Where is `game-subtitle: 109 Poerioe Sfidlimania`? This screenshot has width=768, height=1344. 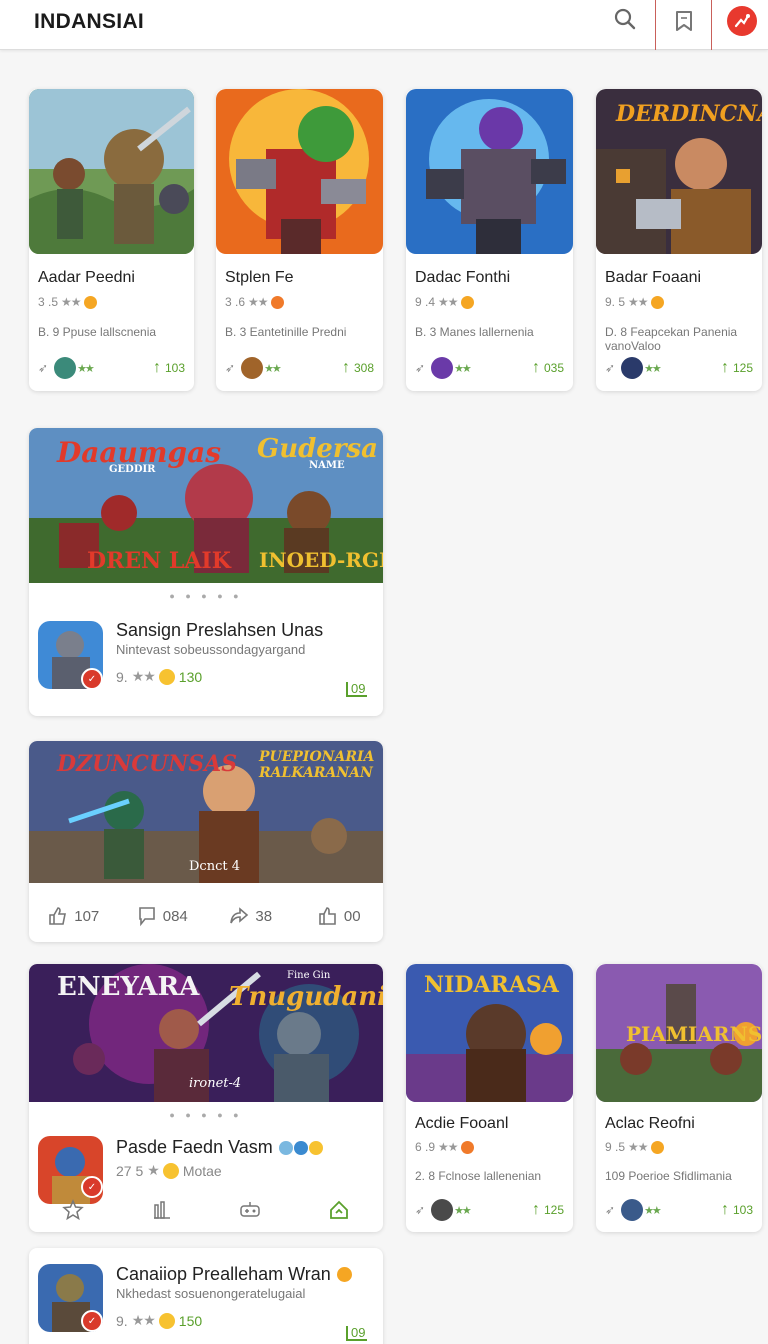 game-subtitle: 109 Poerioe Sfidlimania is located at coordinates (668, 1176).